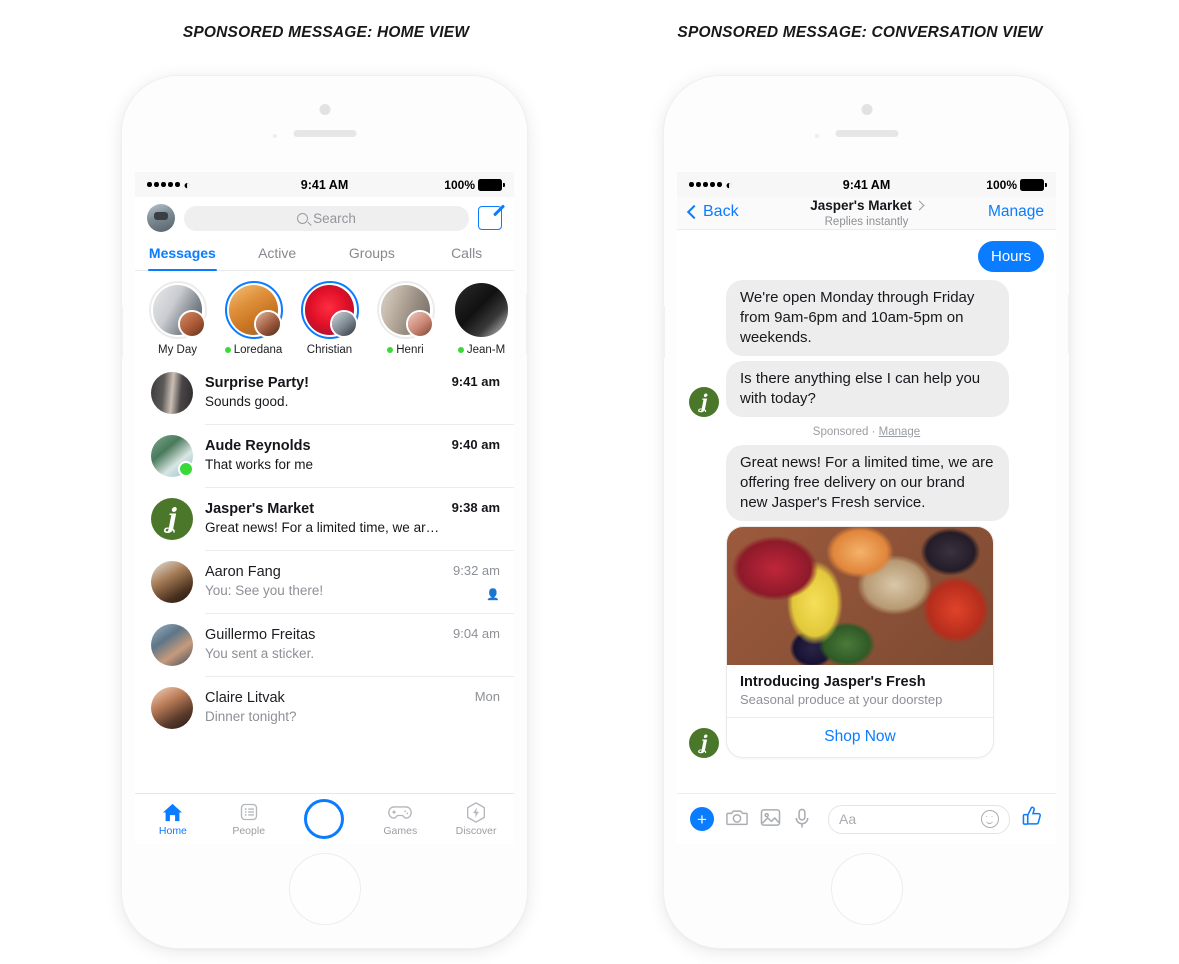 The image size is (1179, 964). Describe the element at coordinates (324, 708) in the screenshot. I see `list-item: Claire Litvak Dinner tonight? Mon` at that location.